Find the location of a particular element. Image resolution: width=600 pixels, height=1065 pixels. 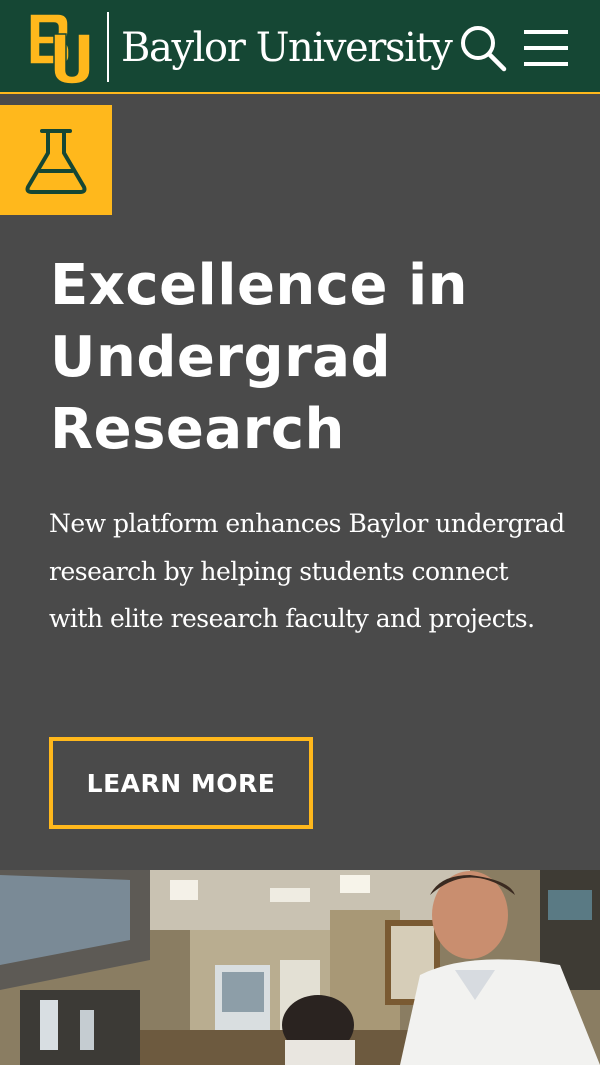

learn-more-label: LEARN MORE is located at coordinates (181, 783).